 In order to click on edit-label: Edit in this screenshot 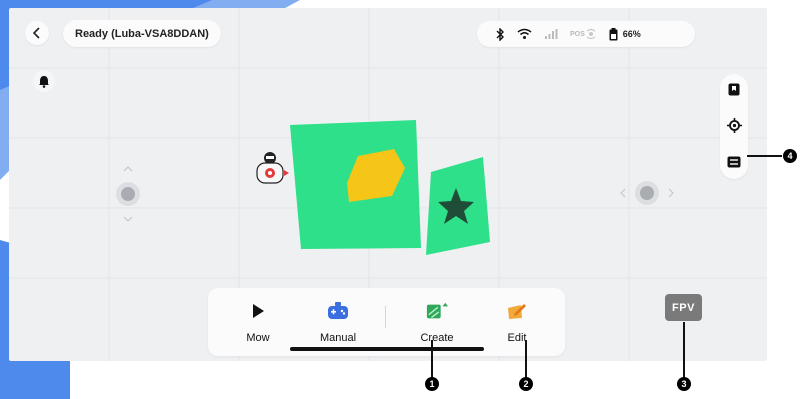, I will do `click(517, 338)`.